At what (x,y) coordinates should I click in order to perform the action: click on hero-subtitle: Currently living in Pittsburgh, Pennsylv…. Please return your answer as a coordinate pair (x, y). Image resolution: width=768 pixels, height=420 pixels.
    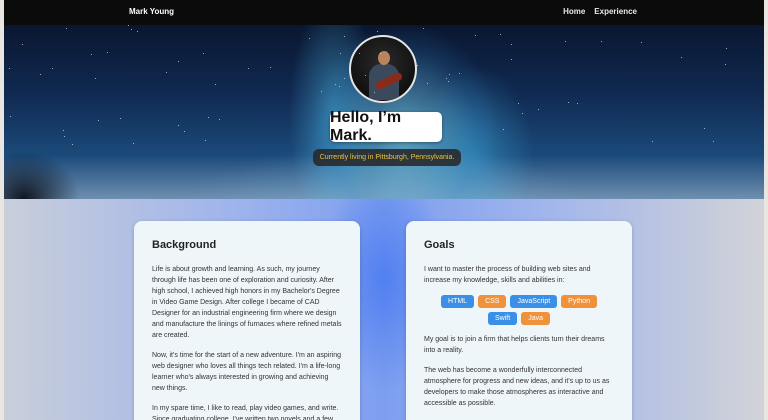
    Looking at the image, I should click on (387, 157).